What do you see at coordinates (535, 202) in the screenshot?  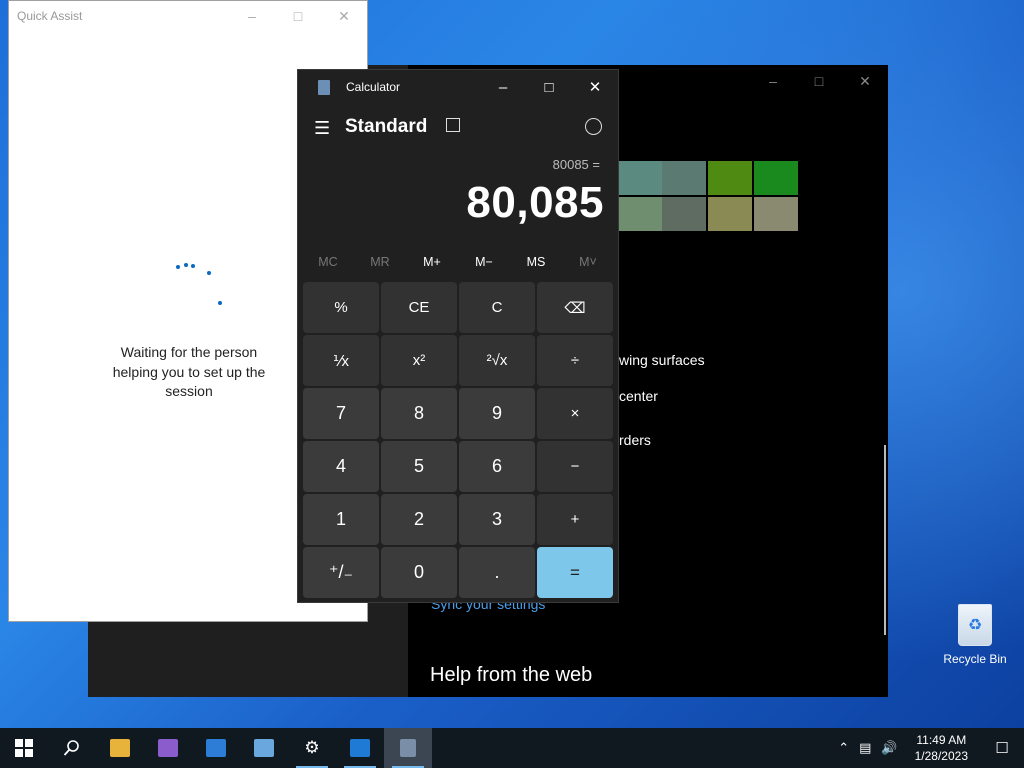 I see `calculator-display: 80,085` at bounding box center [535, 202].